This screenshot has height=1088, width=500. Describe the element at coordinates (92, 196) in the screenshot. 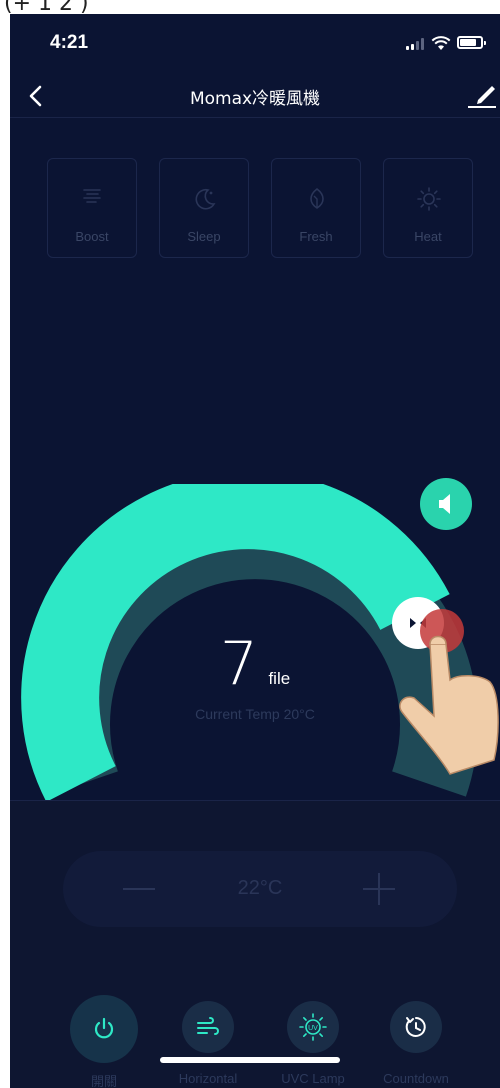

I see `boost-icon` at that location.